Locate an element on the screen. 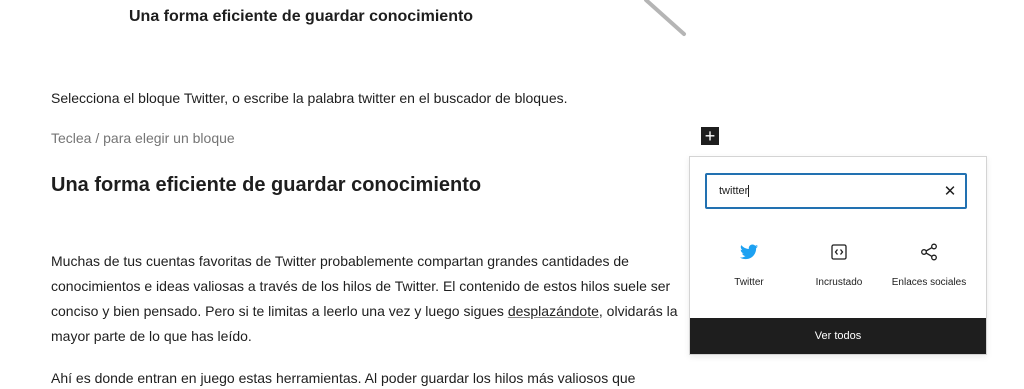  block-result-social-links: Enlaces sociales is located at coordinates (929, 262).